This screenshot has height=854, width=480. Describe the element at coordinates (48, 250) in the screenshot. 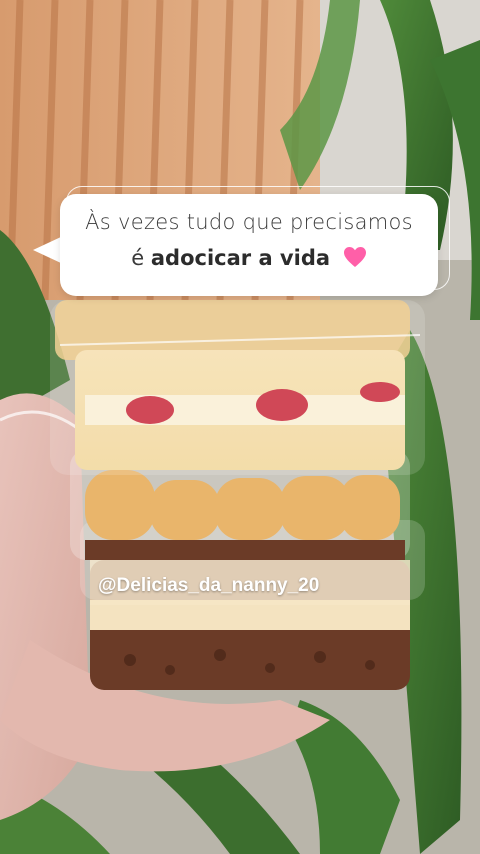

I see `caption-bubble-tail` at that location.